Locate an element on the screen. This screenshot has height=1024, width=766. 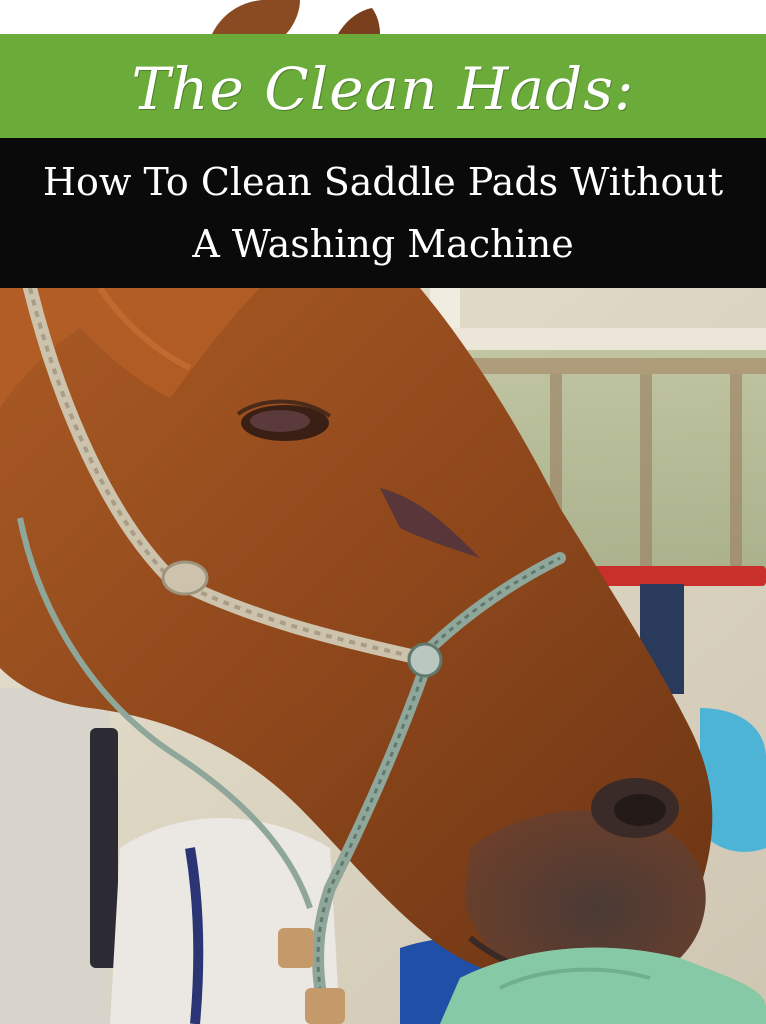
title-banner: The Clean Hads: is located at coordinates (383, 86).